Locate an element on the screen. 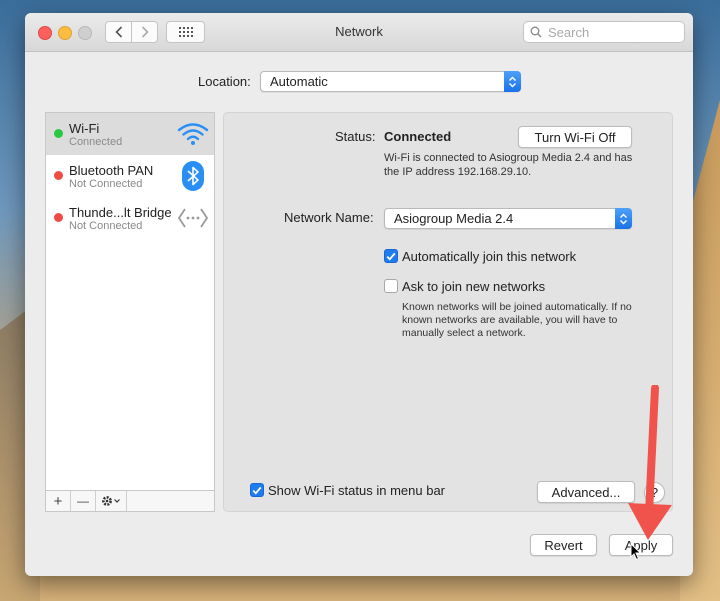  ask-join-label: Ask to join new networks is located at coordinates (474, 286).